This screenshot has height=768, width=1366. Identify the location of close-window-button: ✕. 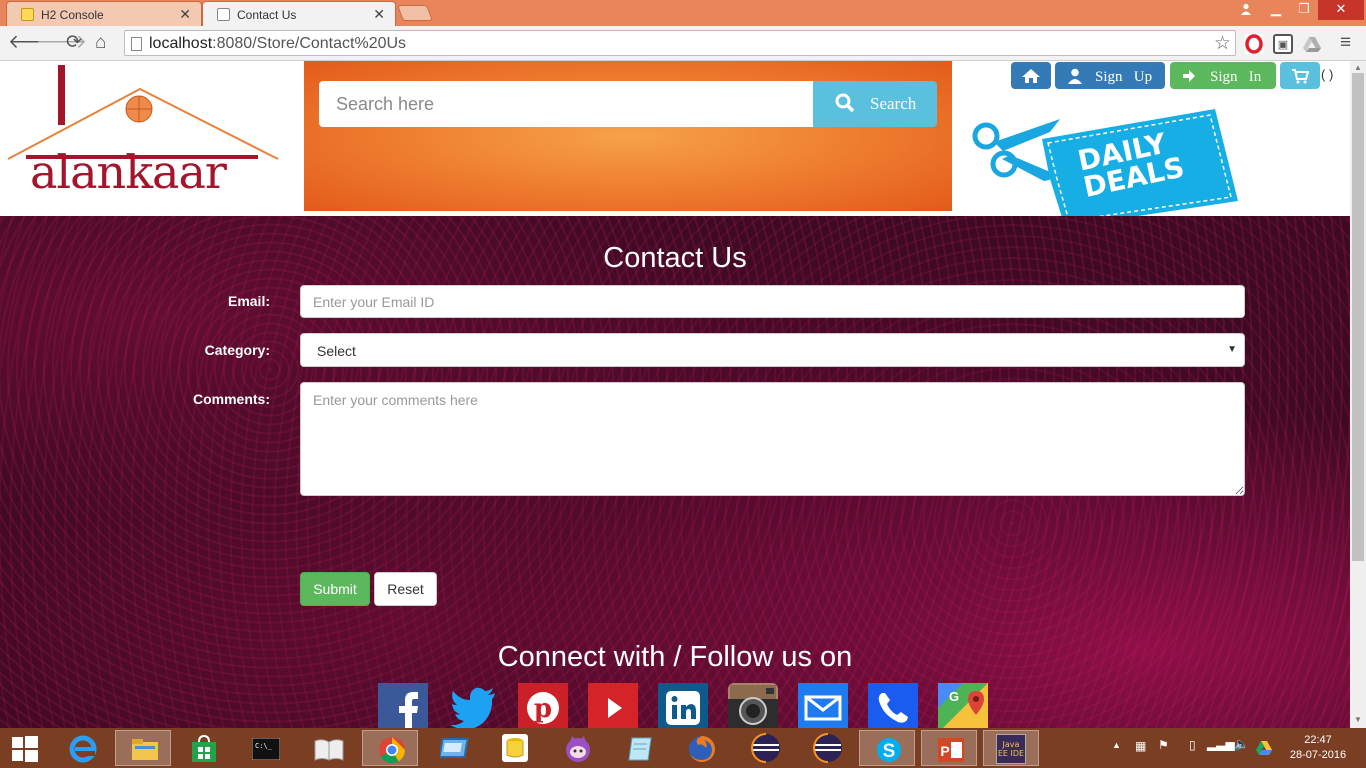
(1341, 10).